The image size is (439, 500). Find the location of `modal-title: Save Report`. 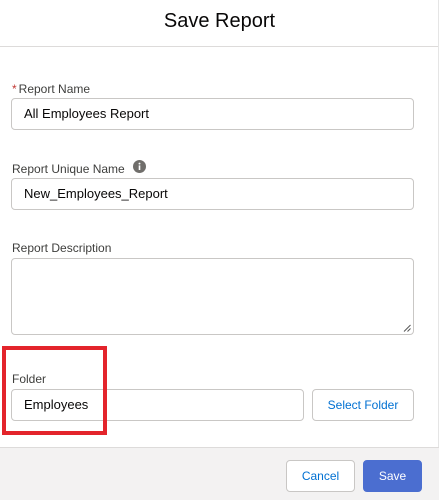

modal-title: Save Report is located at coordinates (219, 21).